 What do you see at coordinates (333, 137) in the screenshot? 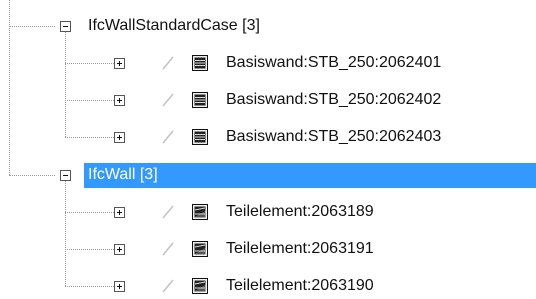
I see `tree-item-label: Basiswand:STB_250:2062403` at bounding box center [333, 137].